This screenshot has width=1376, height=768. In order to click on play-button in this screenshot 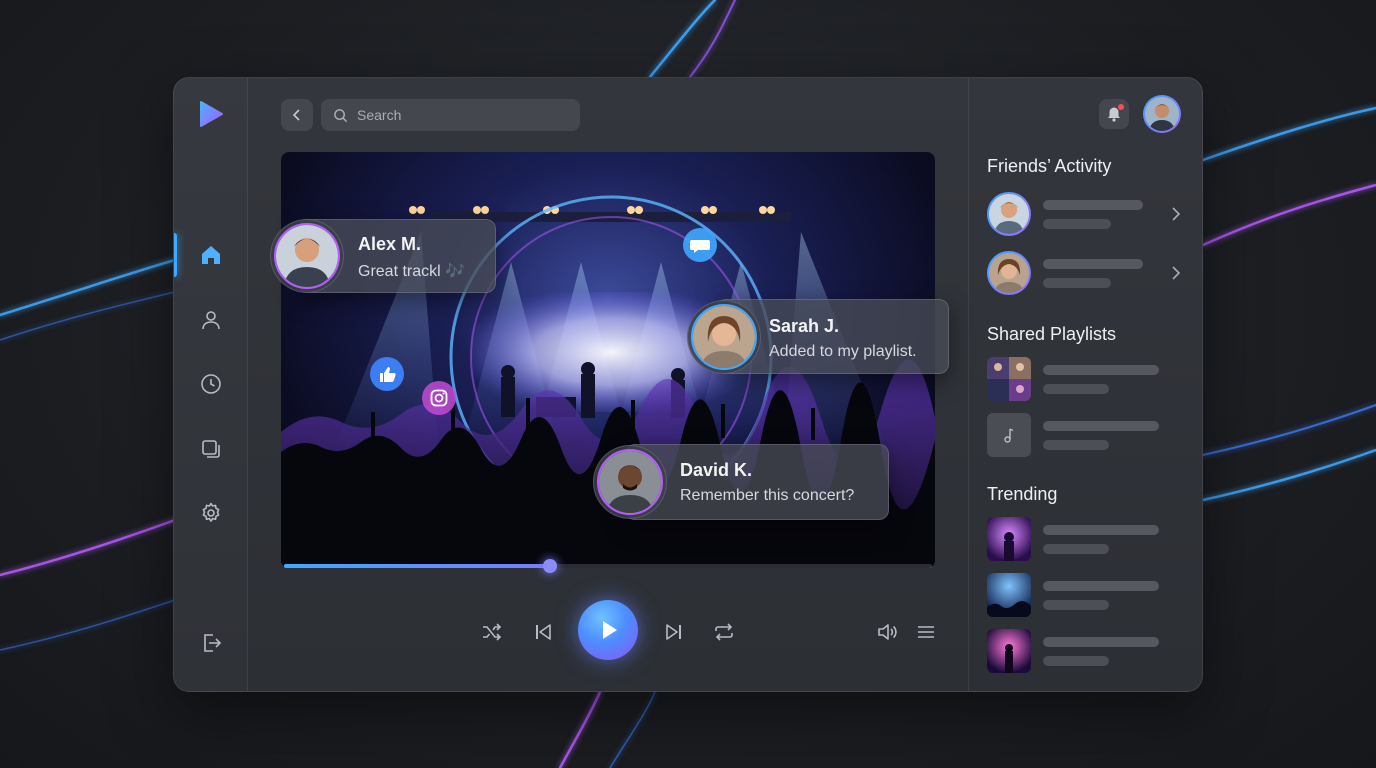, I will do `click(608, 630)`.